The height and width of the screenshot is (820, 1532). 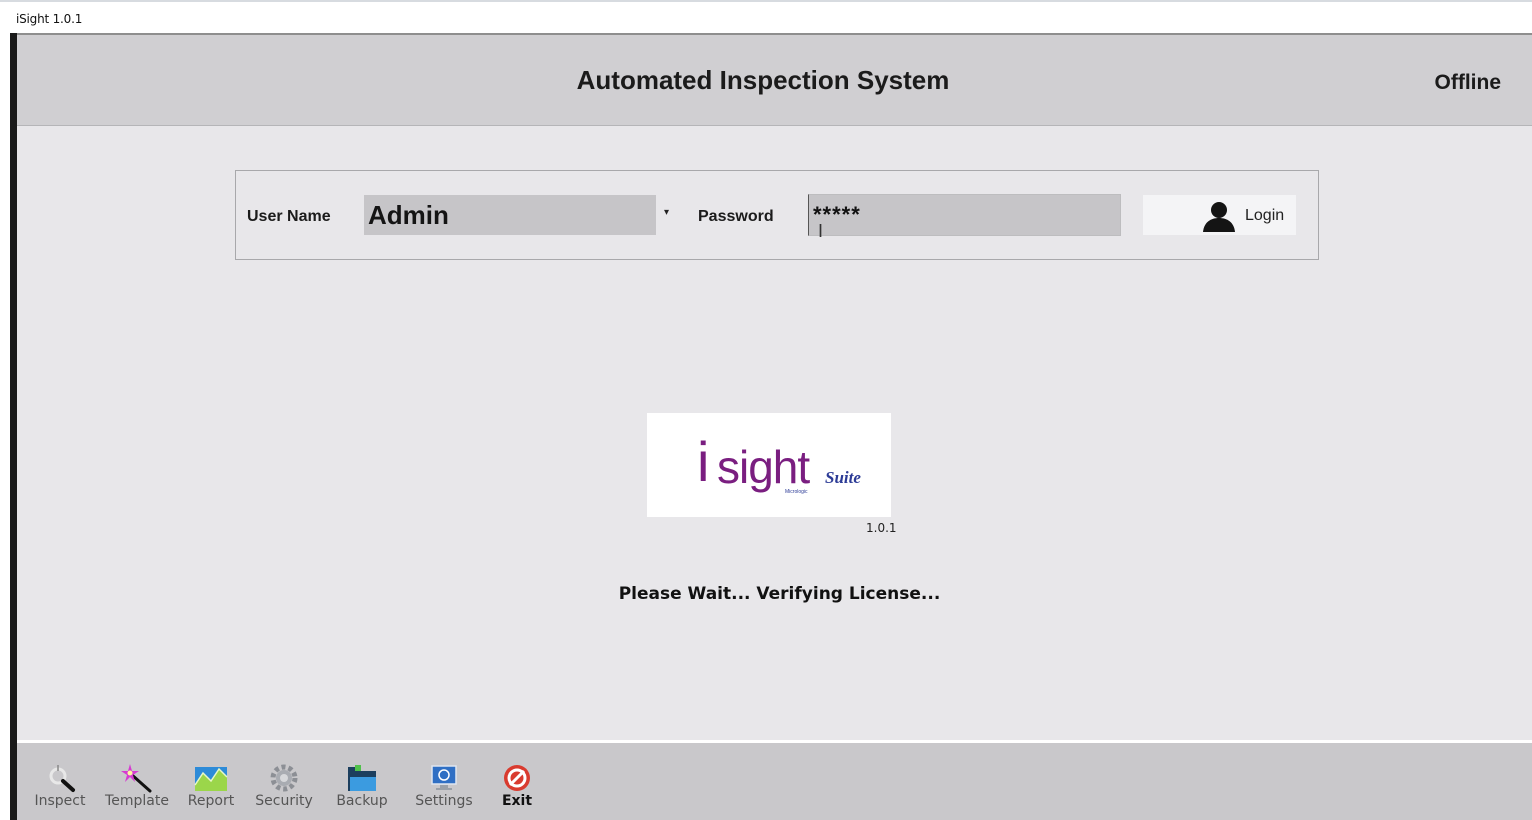 I want to click on template-button: Template, so click(x=137, y=791).